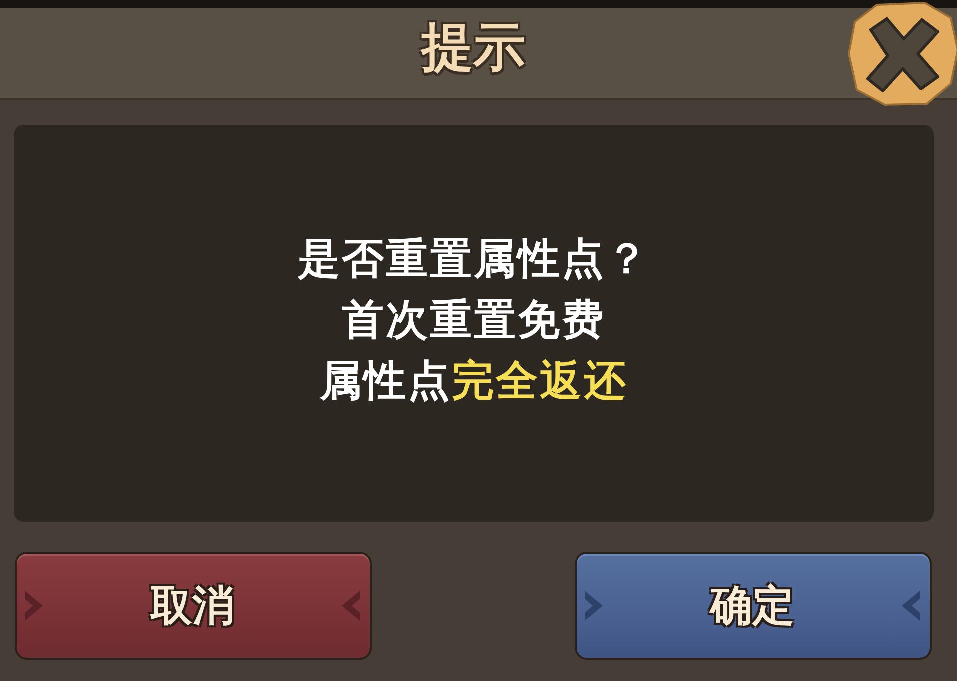 The image size is (957, 681). I want to click on dialog-title: 提示, so click(474, 49).